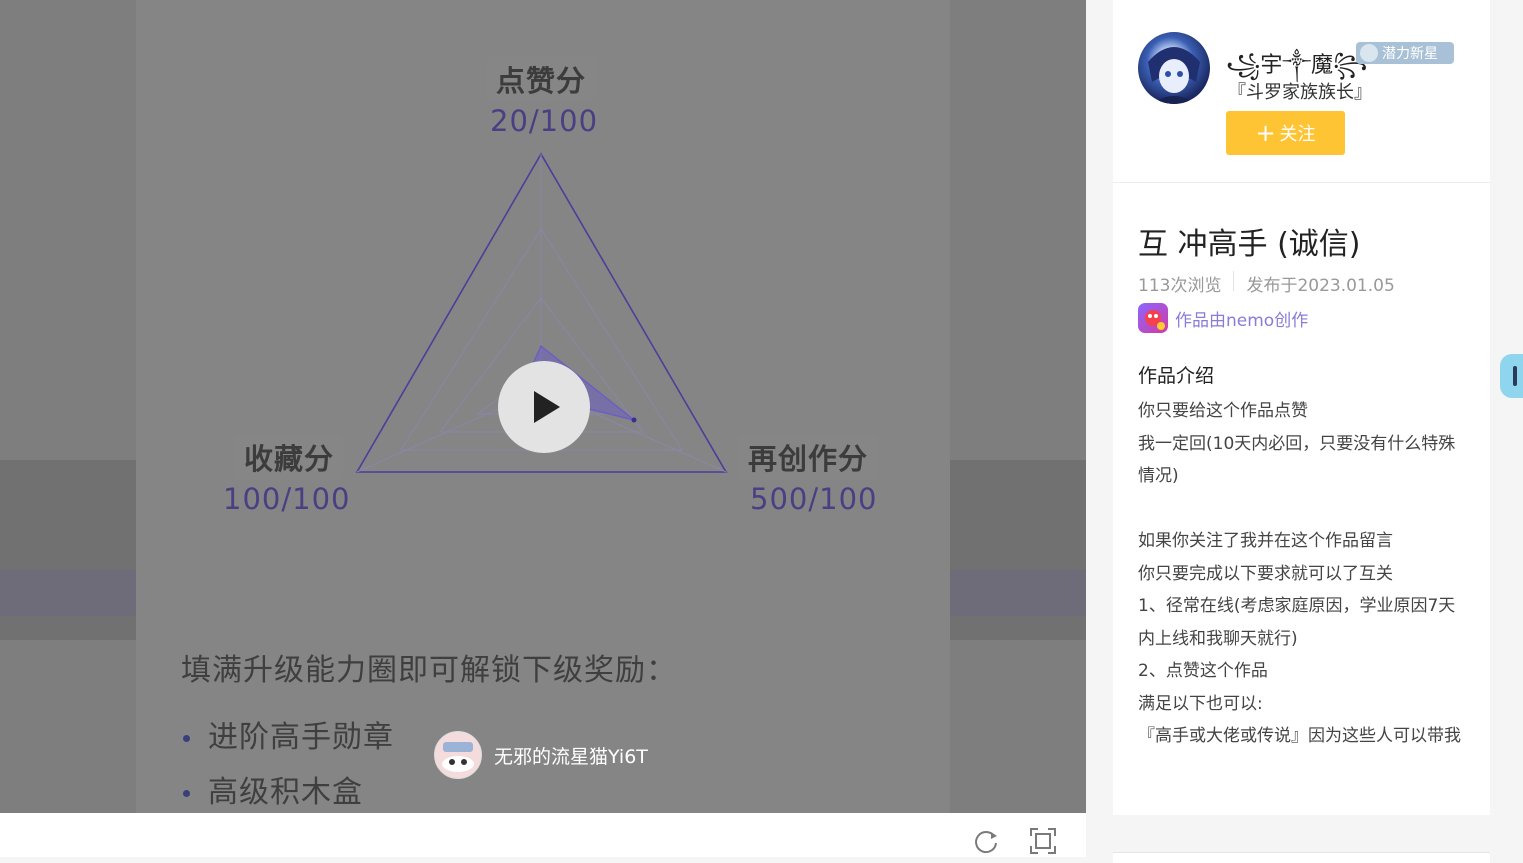  I want to click on nemo-logo-icon, so click(1153, 318).